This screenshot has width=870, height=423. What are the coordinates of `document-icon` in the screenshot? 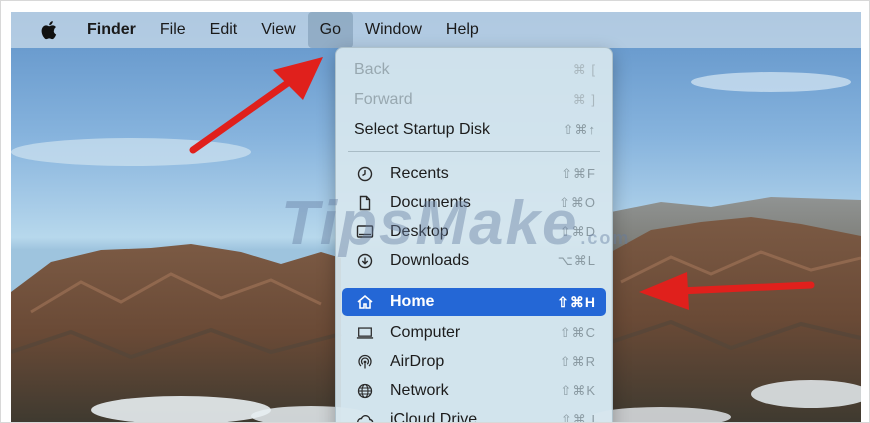 It's located at (365, 203).